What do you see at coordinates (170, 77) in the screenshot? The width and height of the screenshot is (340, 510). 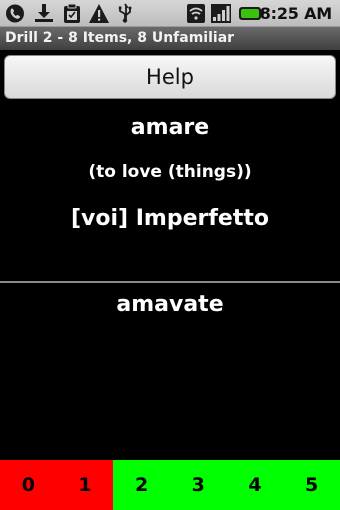 I see `help-button: Help` at bounding box center [170, 77].